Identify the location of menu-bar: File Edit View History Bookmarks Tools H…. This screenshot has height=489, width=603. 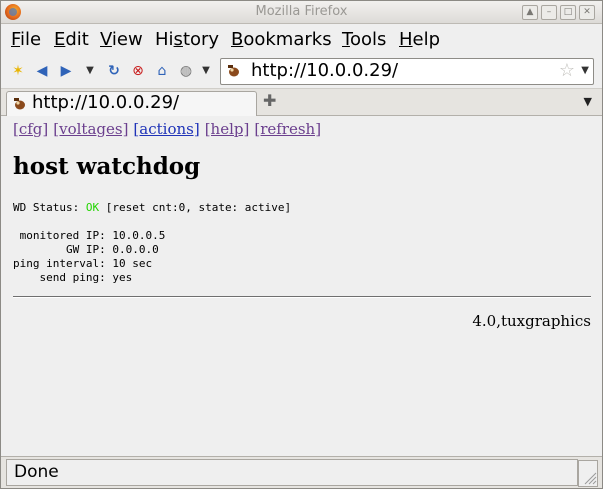
(301, 39).